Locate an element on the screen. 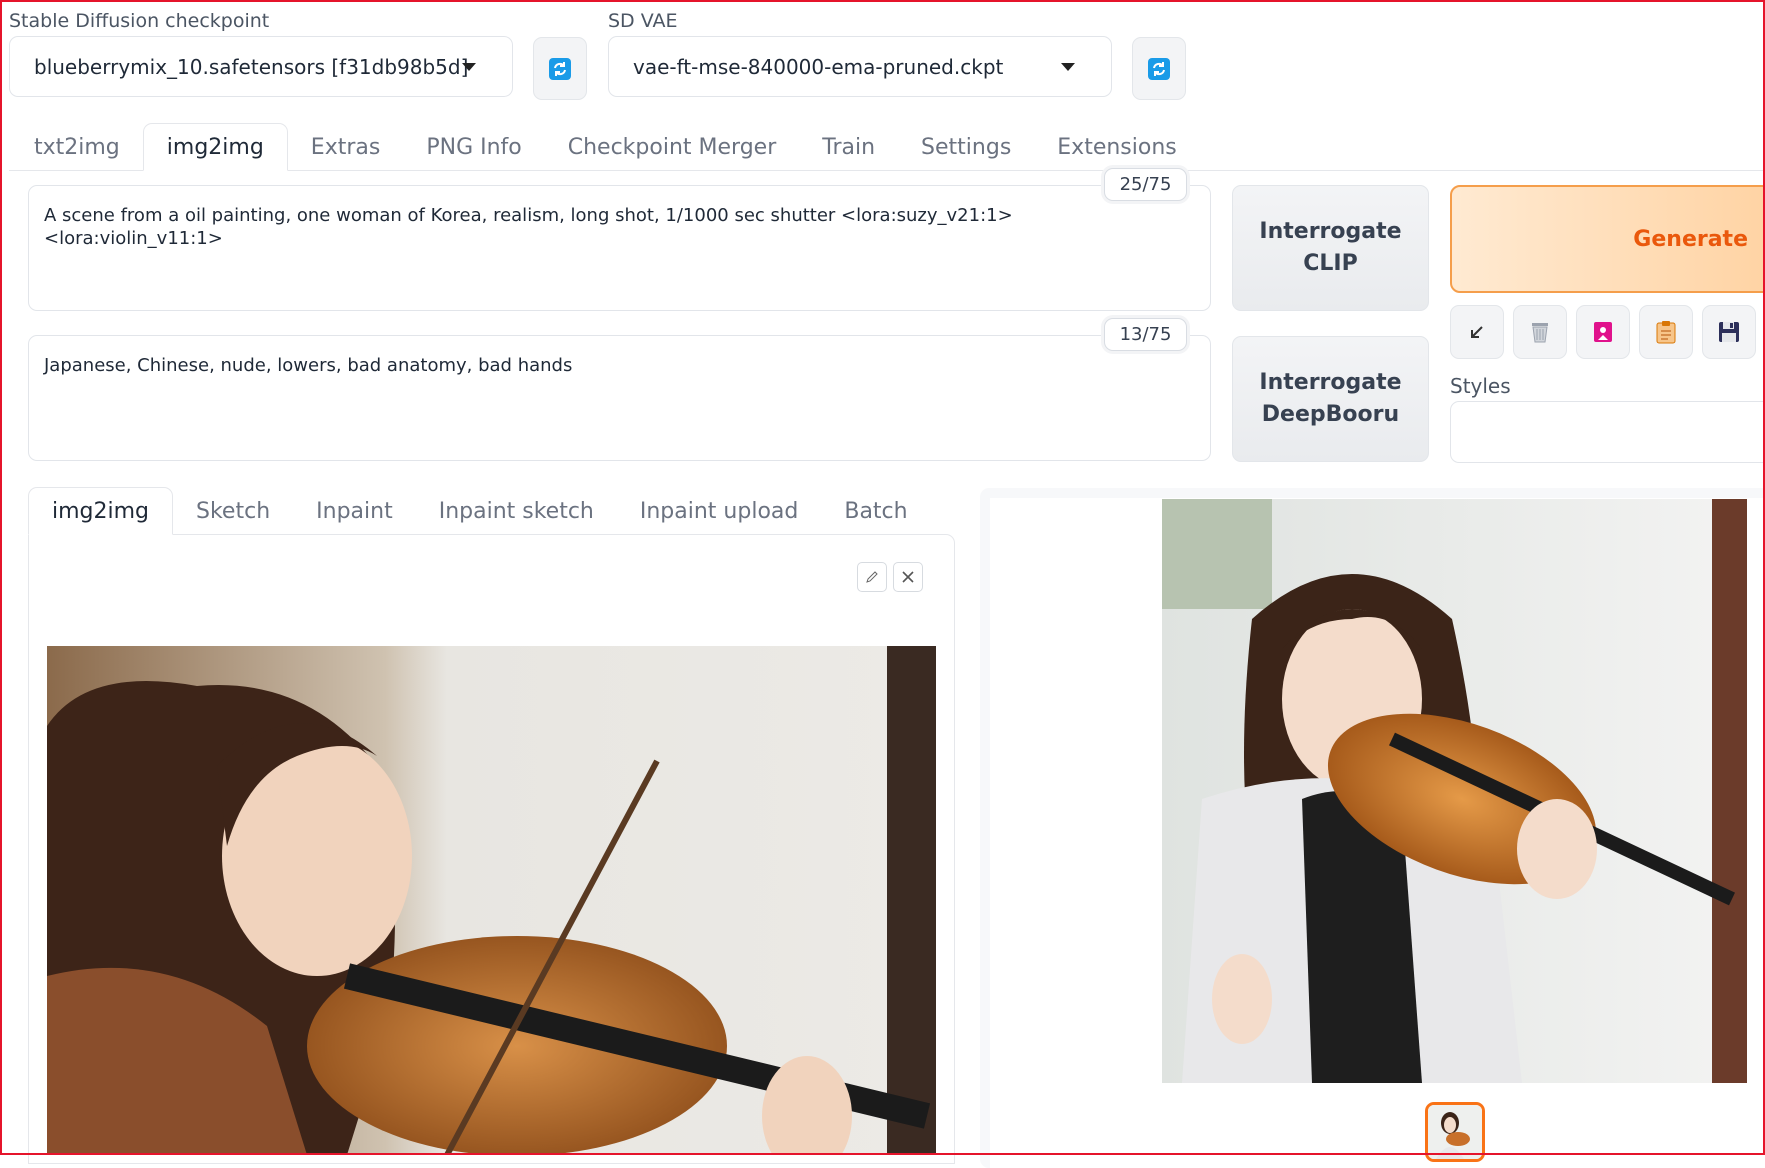  interrogate-deepbooru-line1: Interrogate is located at coordinates (1330, 383).